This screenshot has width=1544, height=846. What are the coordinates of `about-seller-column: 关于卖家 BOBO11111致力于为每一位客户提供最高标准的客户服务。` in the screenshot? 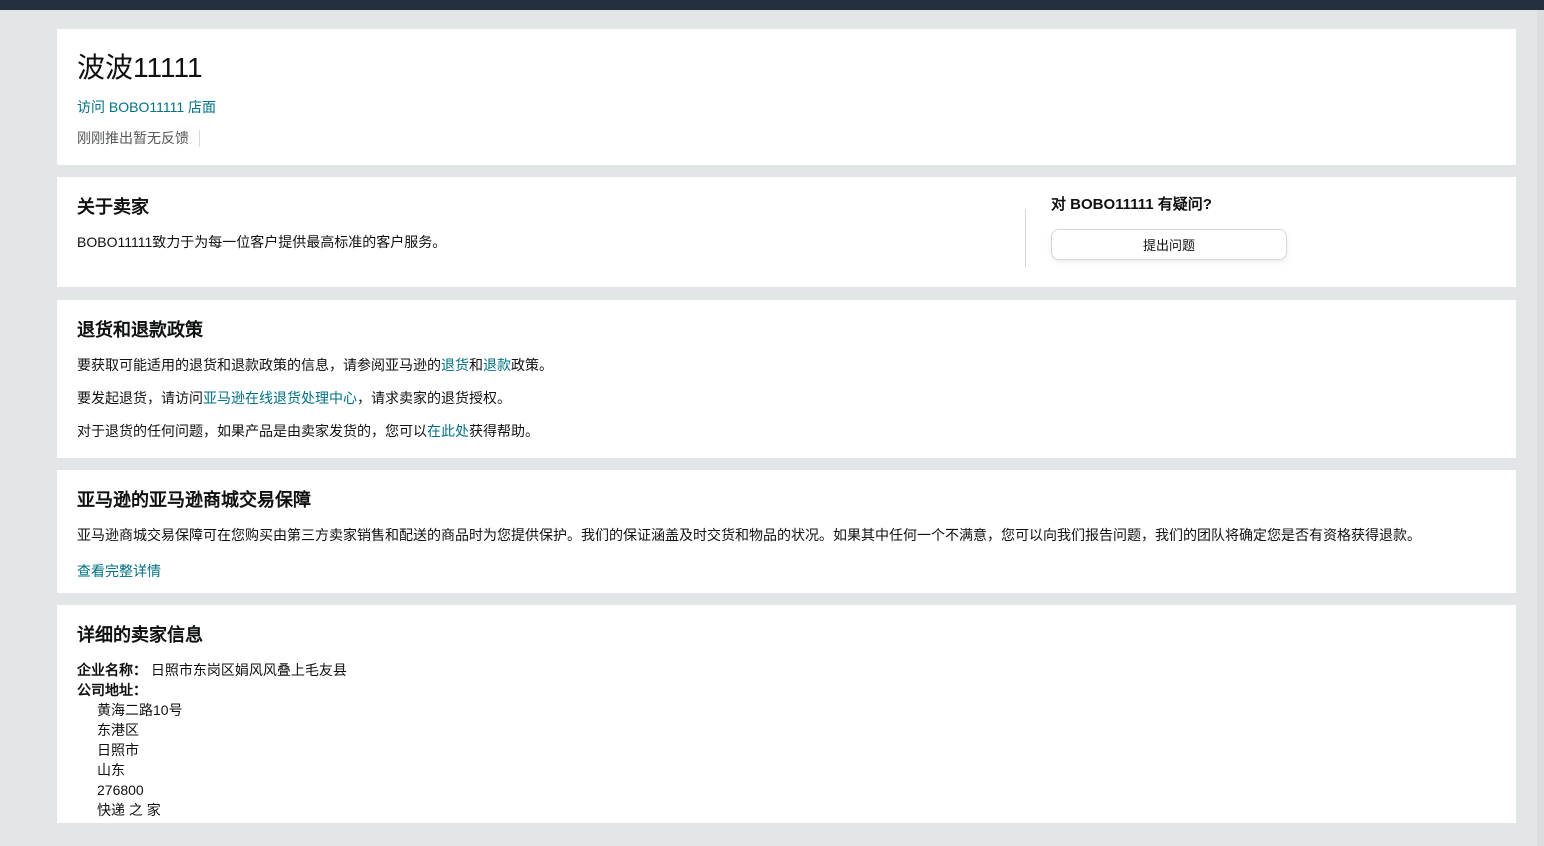 It's located at (551, 232).